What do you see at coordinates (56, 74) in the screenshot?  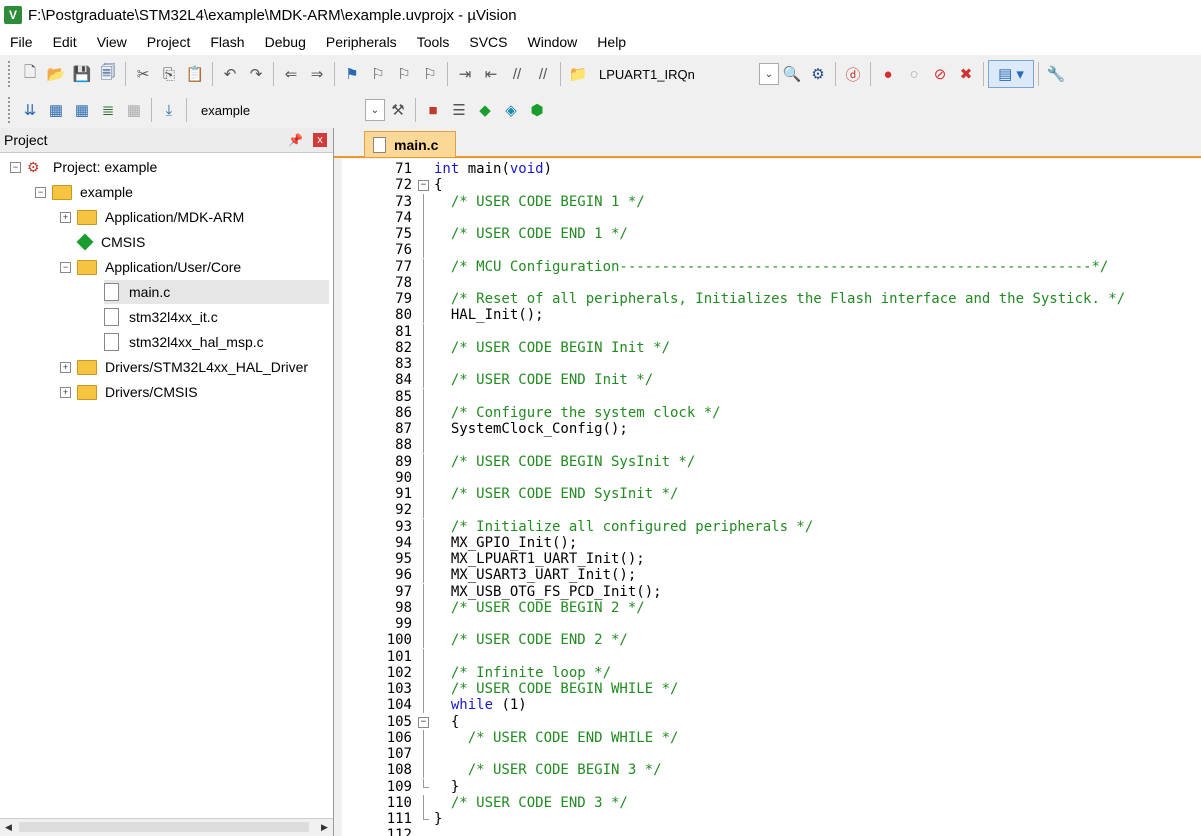 I see `open-folder-icon: 📂` at bounding box center [56, 74].